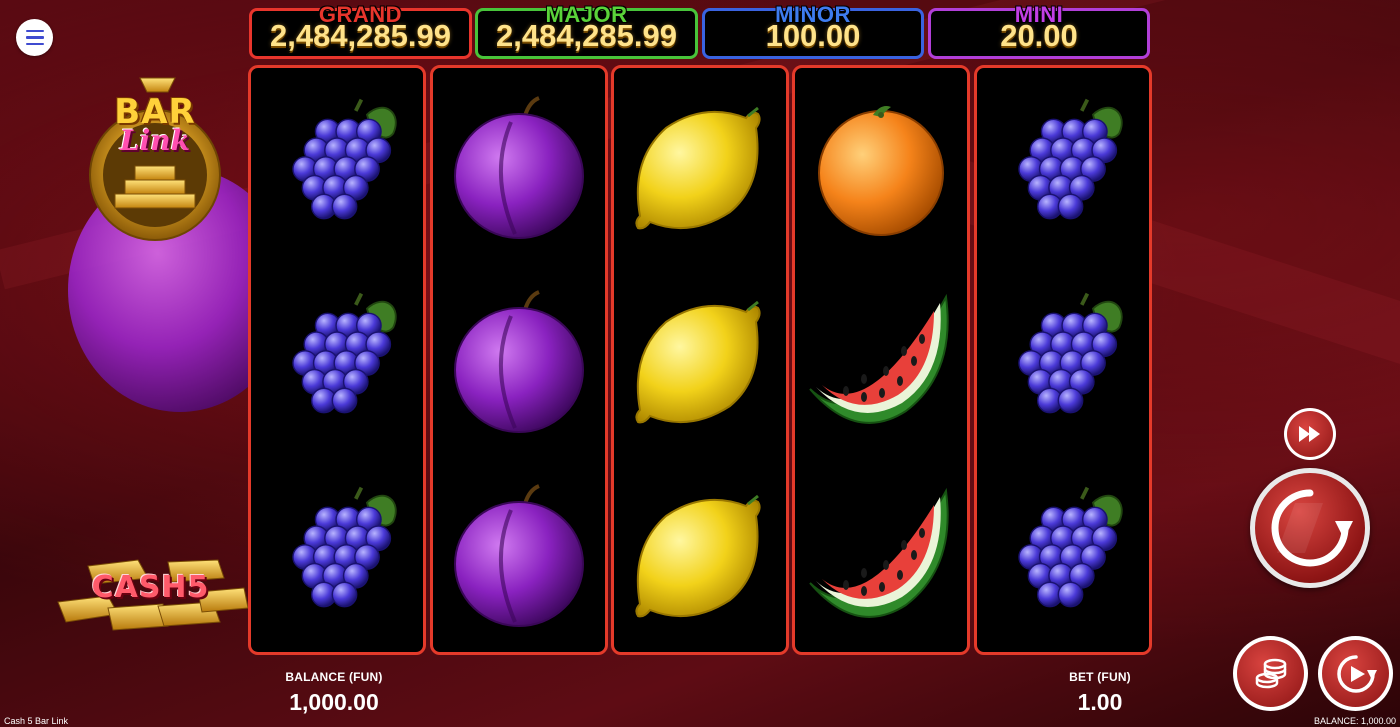 The height and width of the screenshot is (727, 1400). Describe the element at coordinates (36, 721) in the screenshot. I see `footer-game-title: Cash 5 Bar Link` at that location.